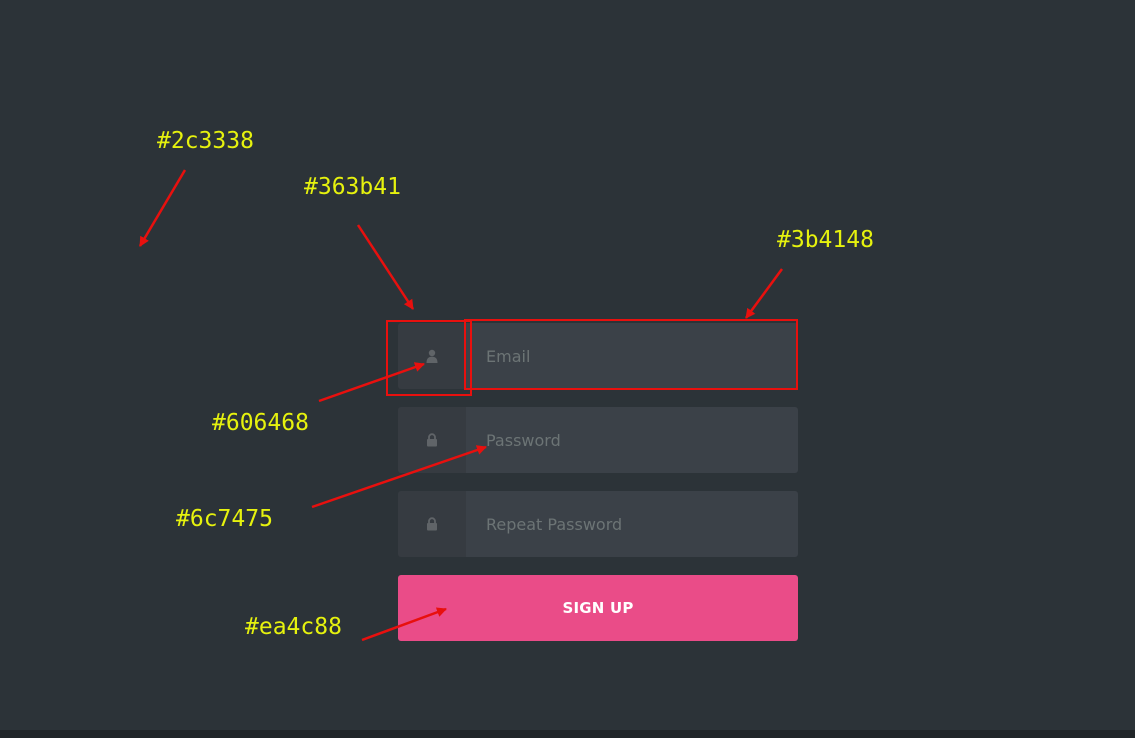  What do you see at coordinates (293, 627) in the screenshot?
I see `button-color-label: #ea4c88` at bounding box center [293, 627].